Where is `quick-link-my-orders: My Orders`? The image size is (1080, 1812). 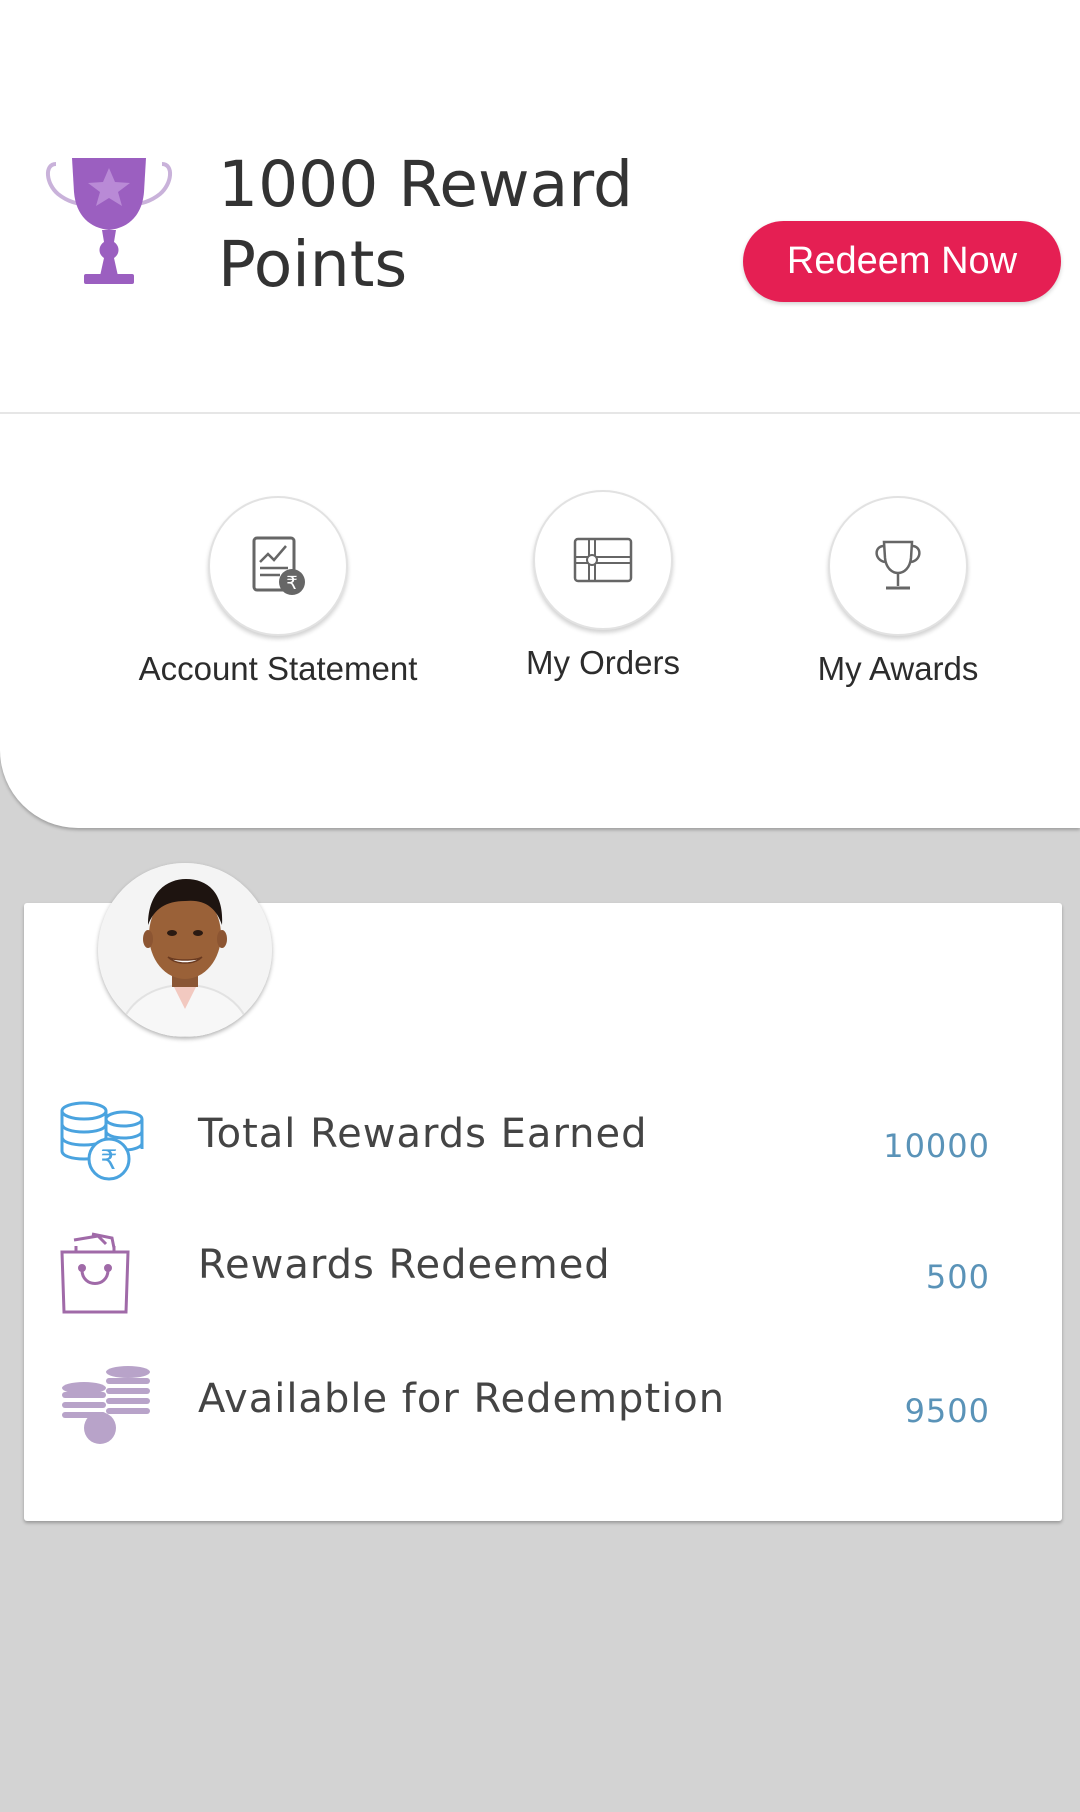
quick-link-my-orders: My Orders is located at coordinates (603, 586).